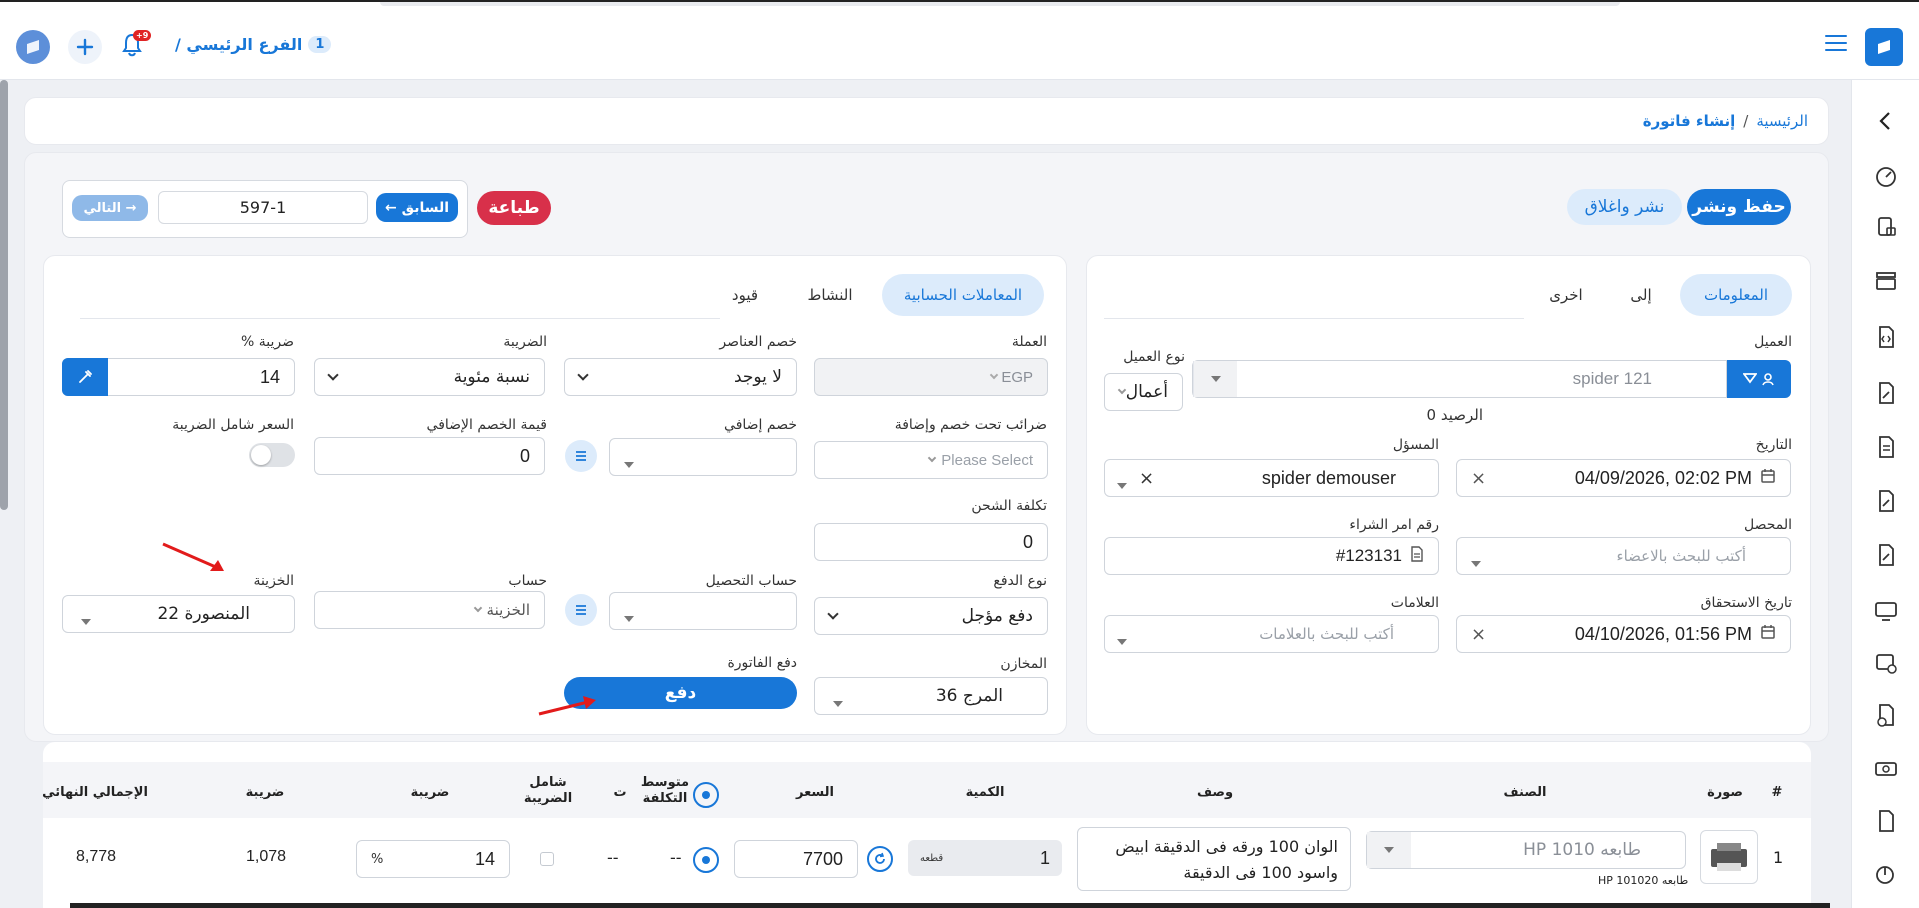  Describe the element at coordinates (963, 295) in the screenshot. I see `tab-accounting: المعاملات الحسابية` at that location.